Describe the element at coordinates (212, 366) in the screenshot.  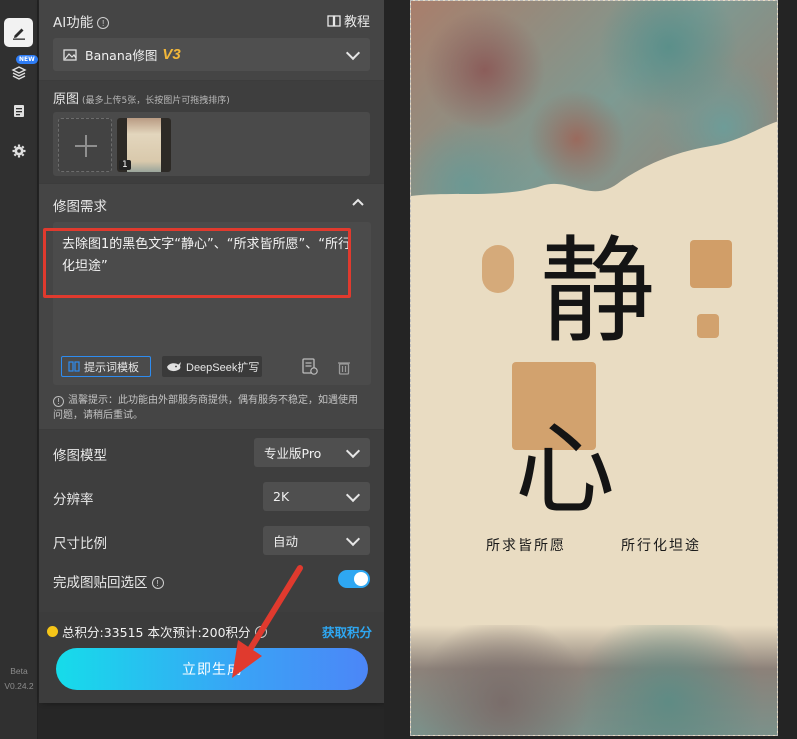
I see `deepseek-expand-button: DeepSeek扩写` at that location.